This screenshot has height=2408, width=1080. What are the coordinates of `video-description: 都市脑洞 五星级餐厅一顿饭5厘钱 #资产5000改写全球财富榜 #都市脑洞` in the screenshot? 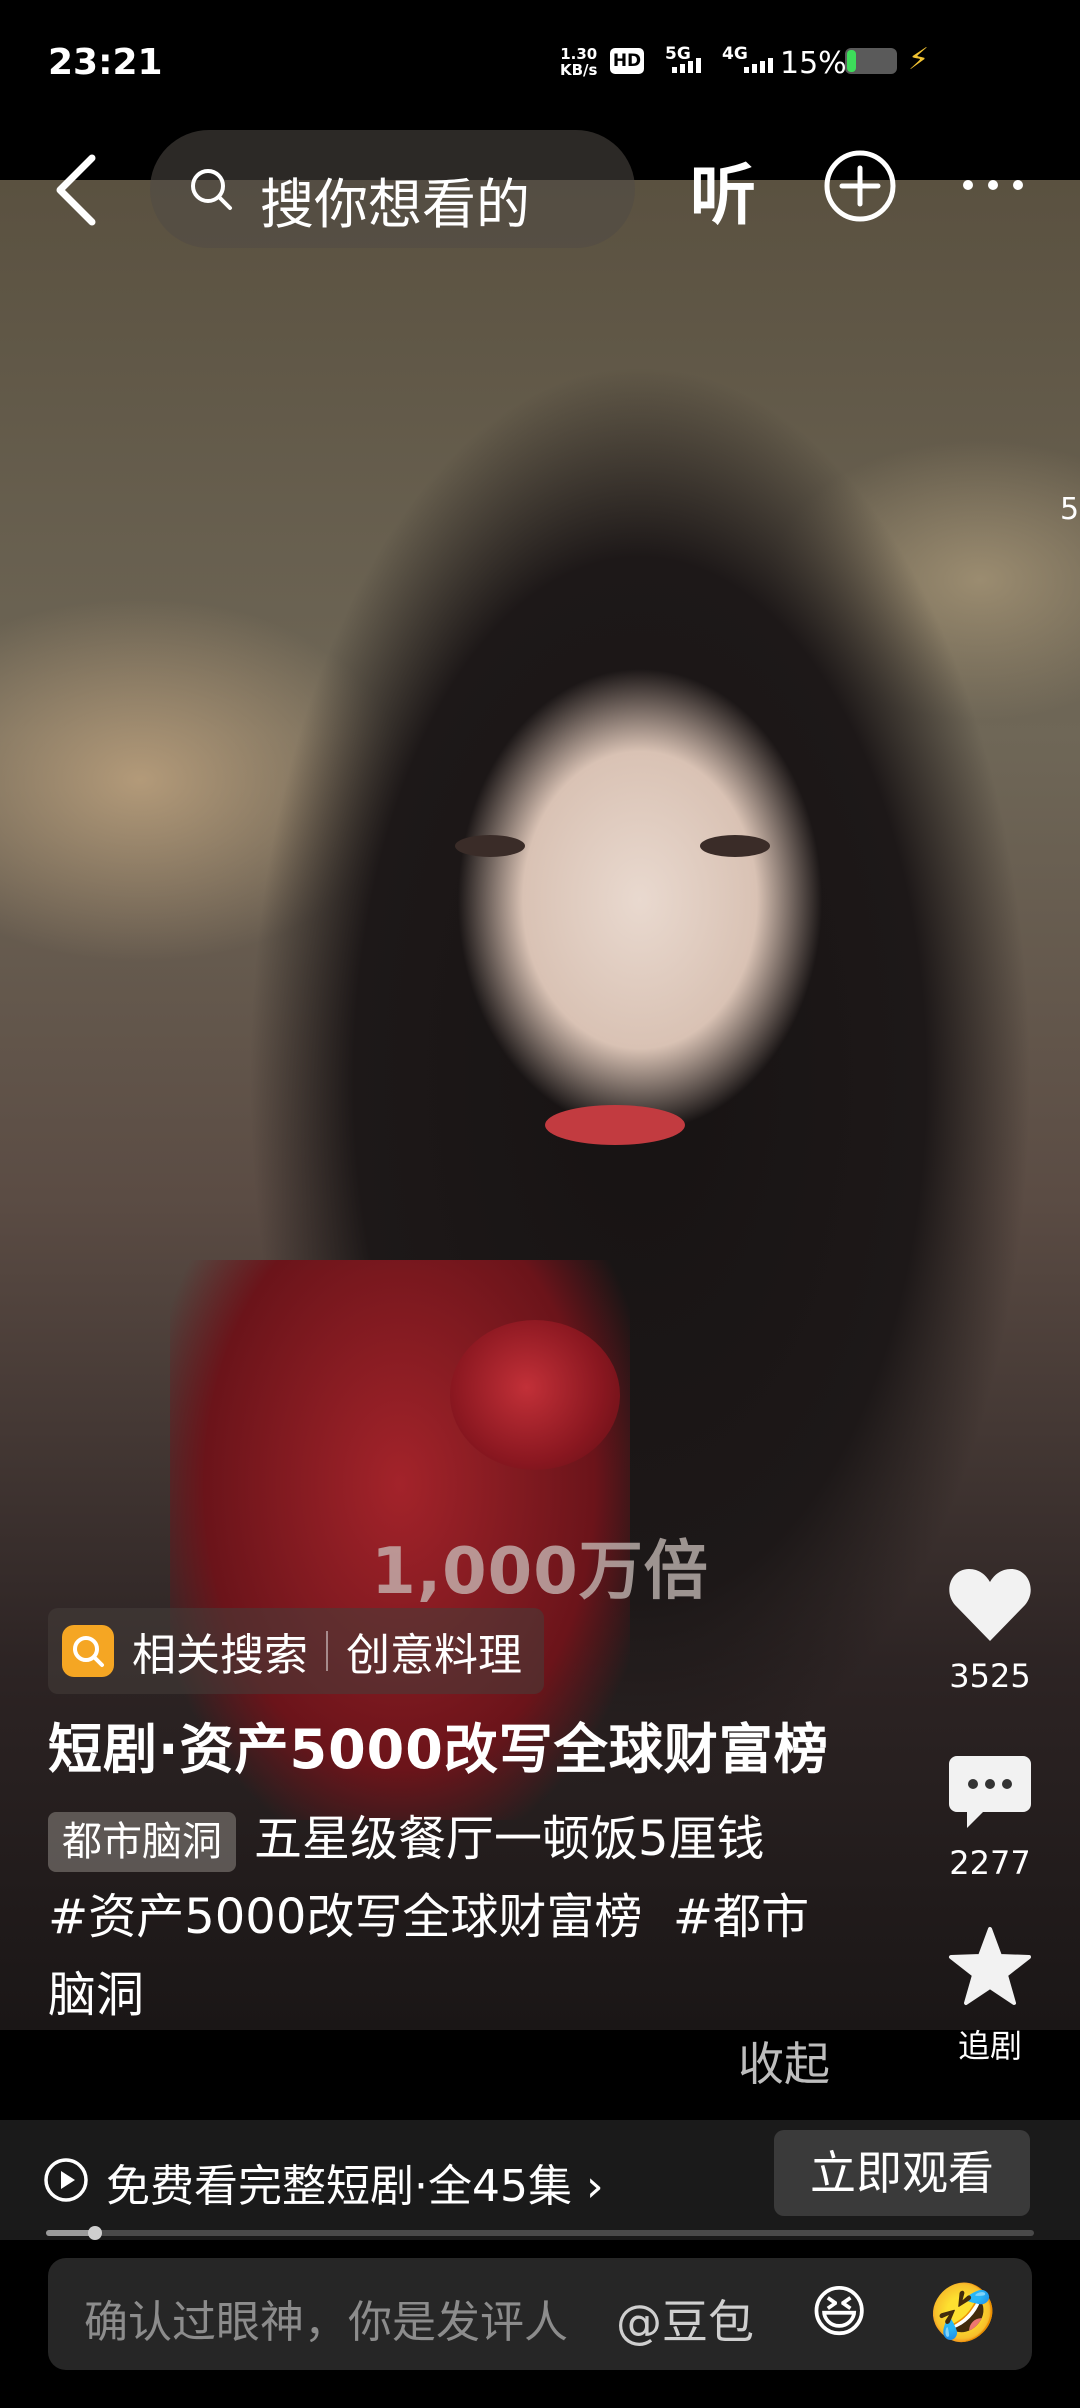 It's located at (448, 1917).